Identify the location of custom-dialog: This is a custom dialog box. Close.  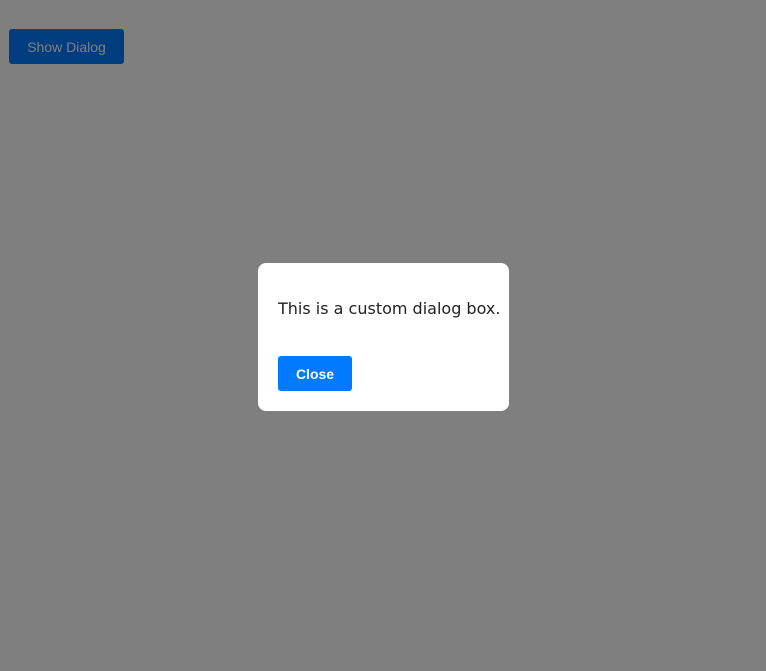
(383, 337).